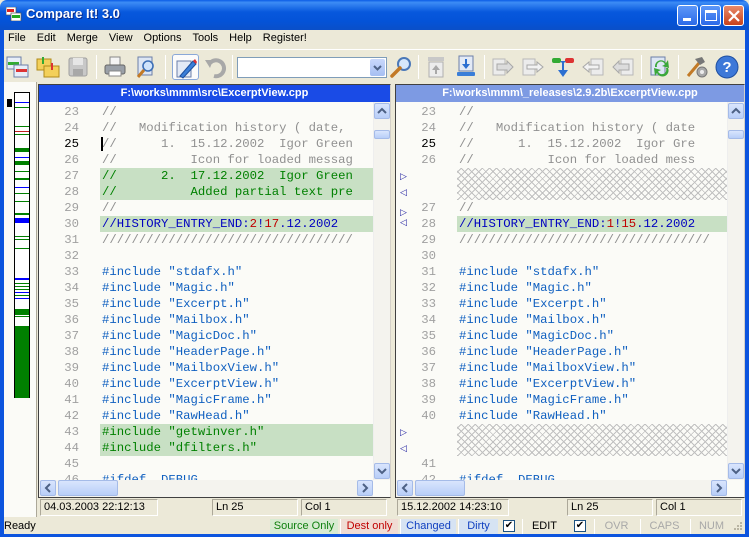 The image size is (749, 537). I want to click on prev-diff-button, so click(436, 67).